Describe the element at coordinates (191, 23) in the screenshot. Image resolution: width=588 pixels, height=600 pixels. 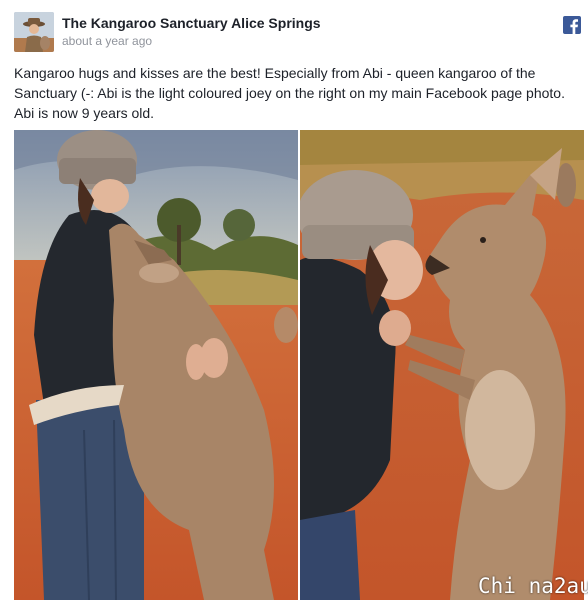
I see `page-name-link: The Kangaroo Sanctuary Alice Springs` at that location.